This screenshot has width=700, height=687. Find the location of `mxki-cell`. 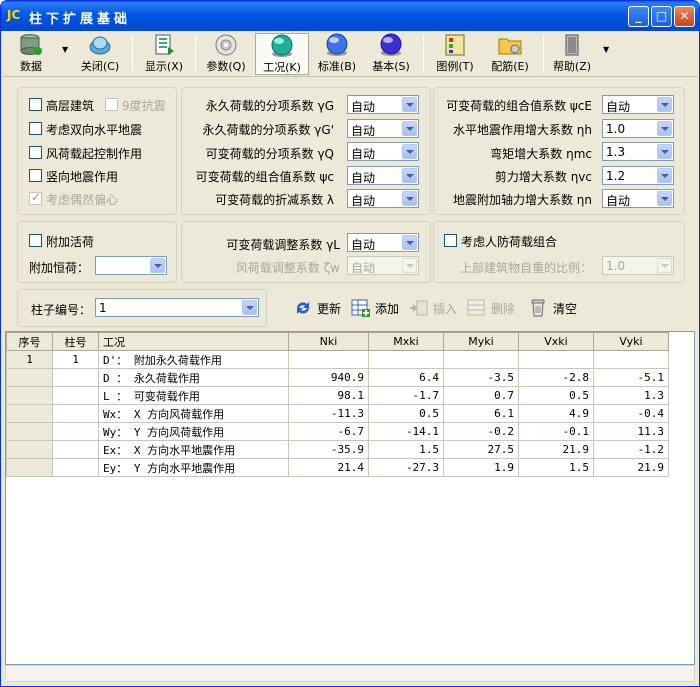

mxki-cell is located at coordinates (406, 359).